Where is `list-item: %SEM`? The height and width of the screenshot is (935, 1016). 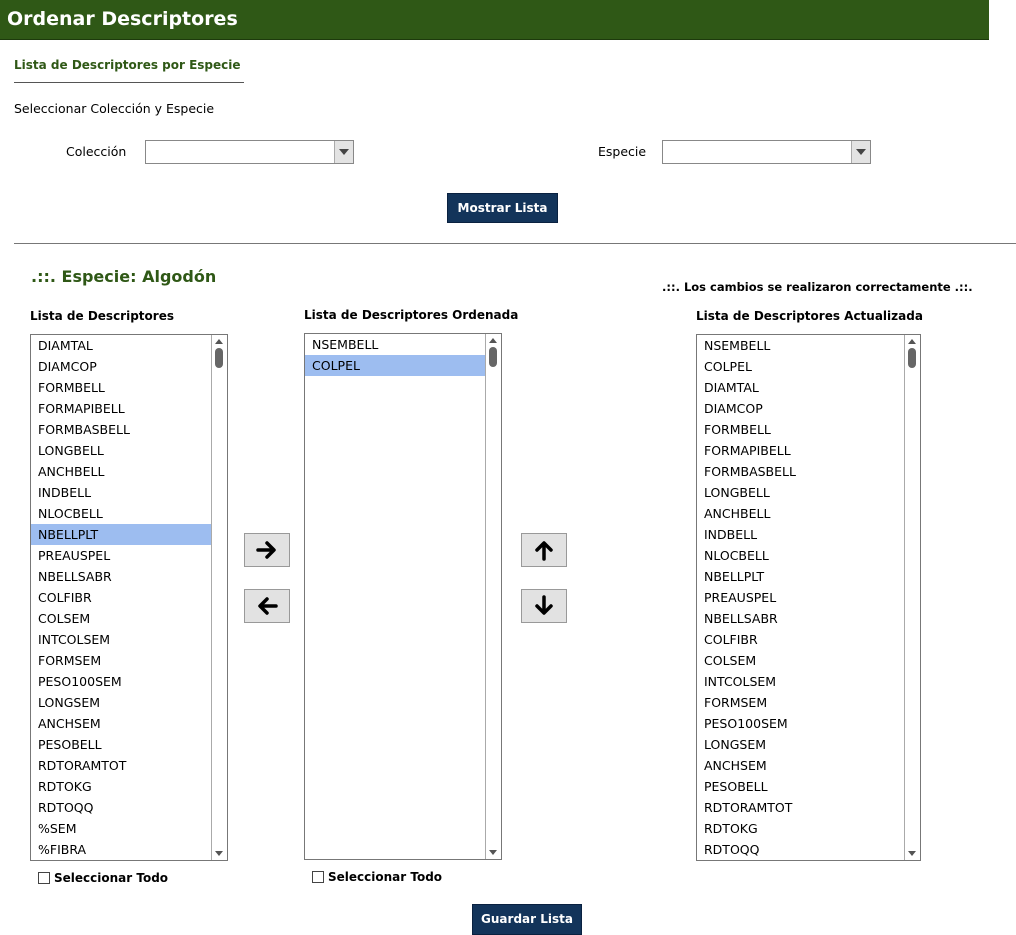 list-item: %SEM is located at coordinates (121, 828).